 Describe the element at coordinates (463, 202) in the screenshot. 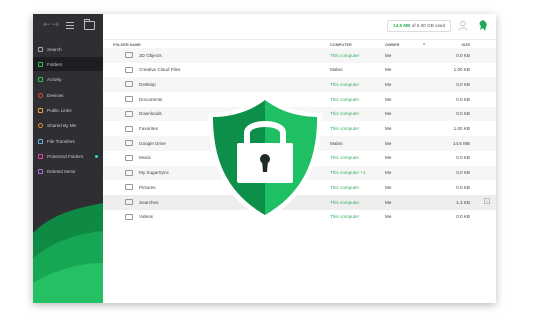

I see `folder-size: 1.3 KB` at that location.